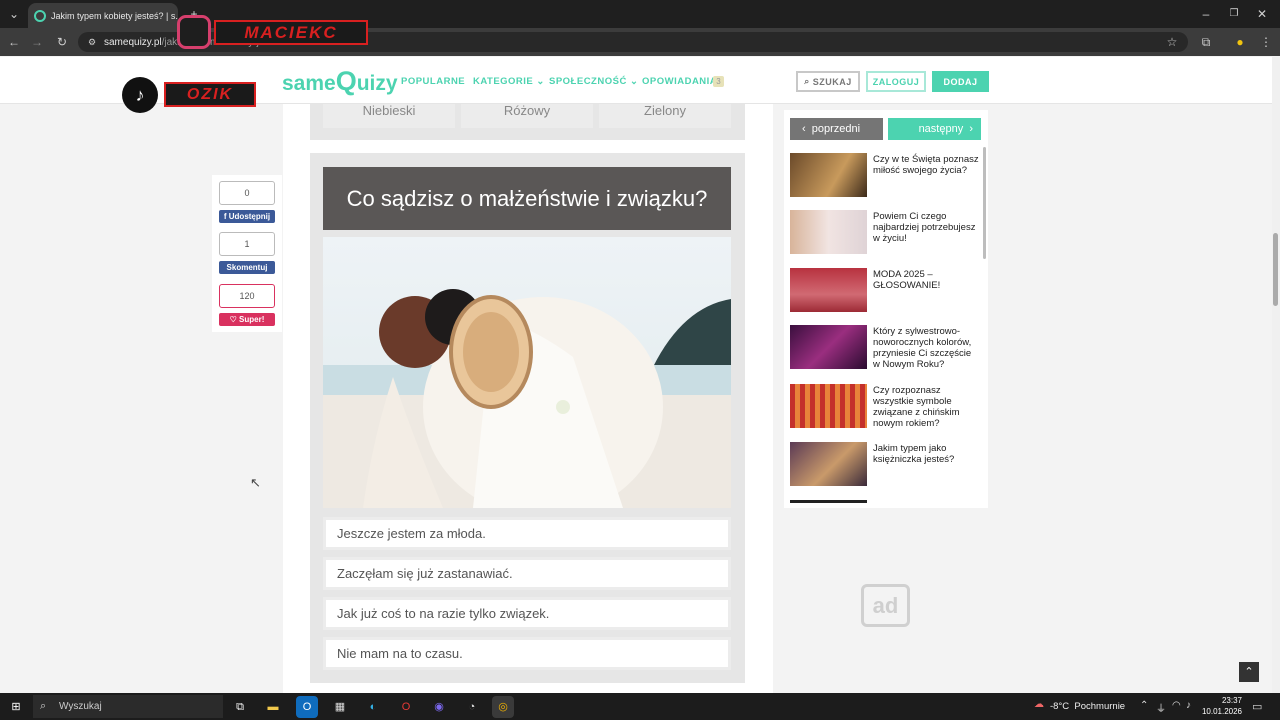 The width and height of the screenshot is (1280, 720). What do you see at coordinates (1100, 706) in the screenshot?
I see `weather-label: Pochmurnie` at bounding box center [1100, 706].